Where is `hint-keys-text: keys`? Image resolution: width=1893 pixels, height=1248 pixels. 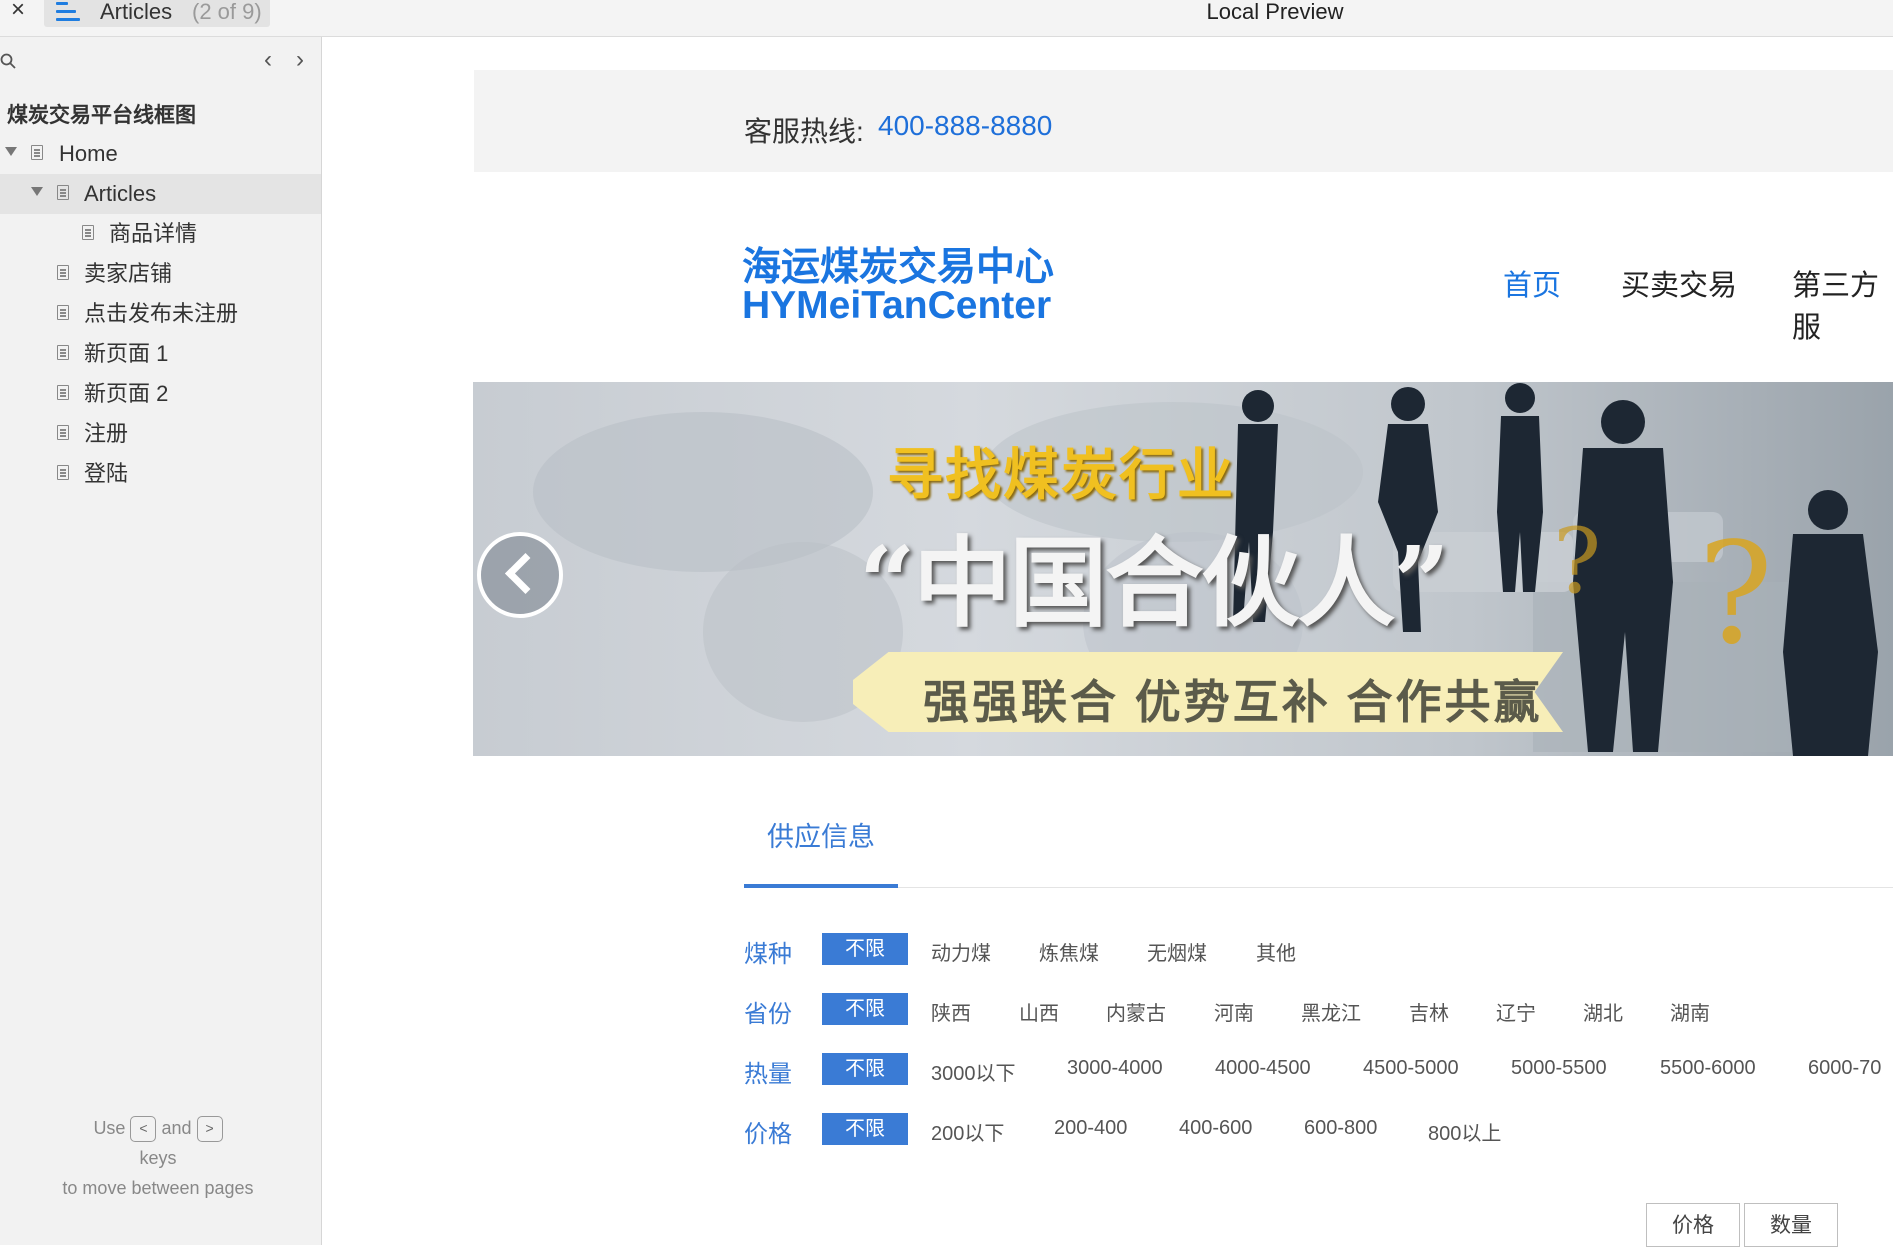
hint-keys-text: keys is located at coordinates (158, 1158).